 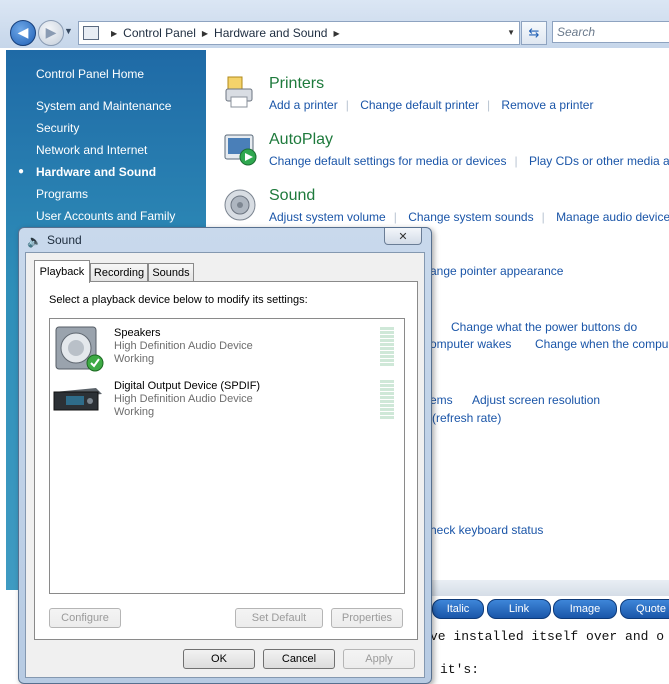 I want to click on recent-pages-dropdown: ▼, so click(x=68, y=31).